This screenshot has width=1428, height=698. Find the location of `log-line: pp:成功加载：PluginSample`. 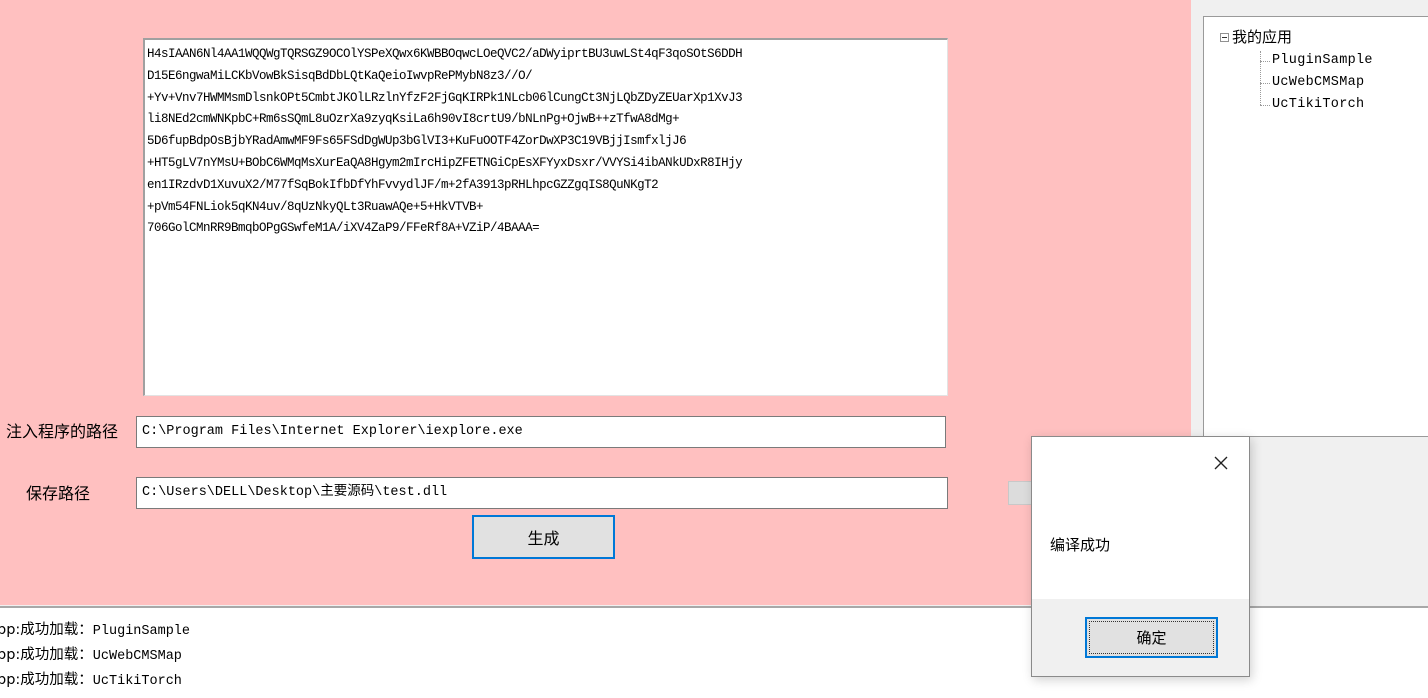

log-line: pp:成功加载：PluginSample is located at coordinates (95, 631).